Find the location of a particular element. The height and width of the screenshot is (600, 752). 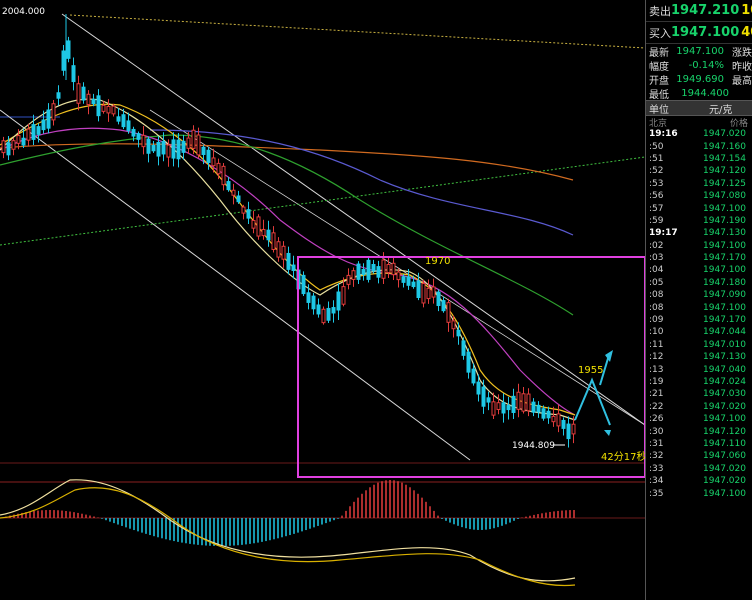

info-value: -0.14% is located at coordinates (706, 65).